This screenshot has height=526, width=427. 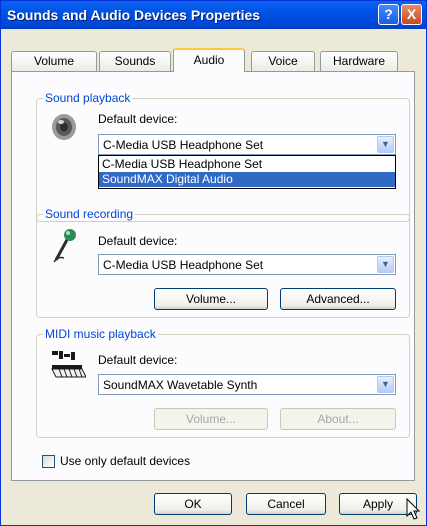 I want to click on tab-hardware: Hardware, so click(x=359, y=61).